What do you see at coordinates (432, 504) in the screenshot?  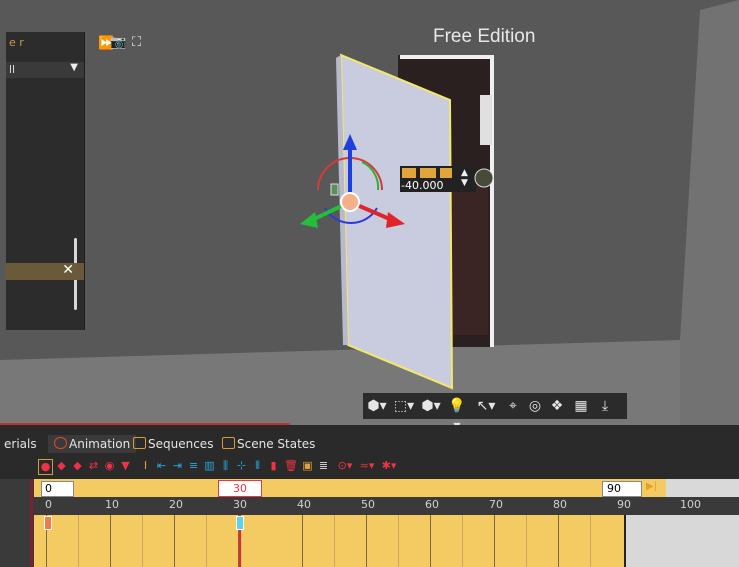 I see `tick-label: 60` at bounding box center [432, 504].